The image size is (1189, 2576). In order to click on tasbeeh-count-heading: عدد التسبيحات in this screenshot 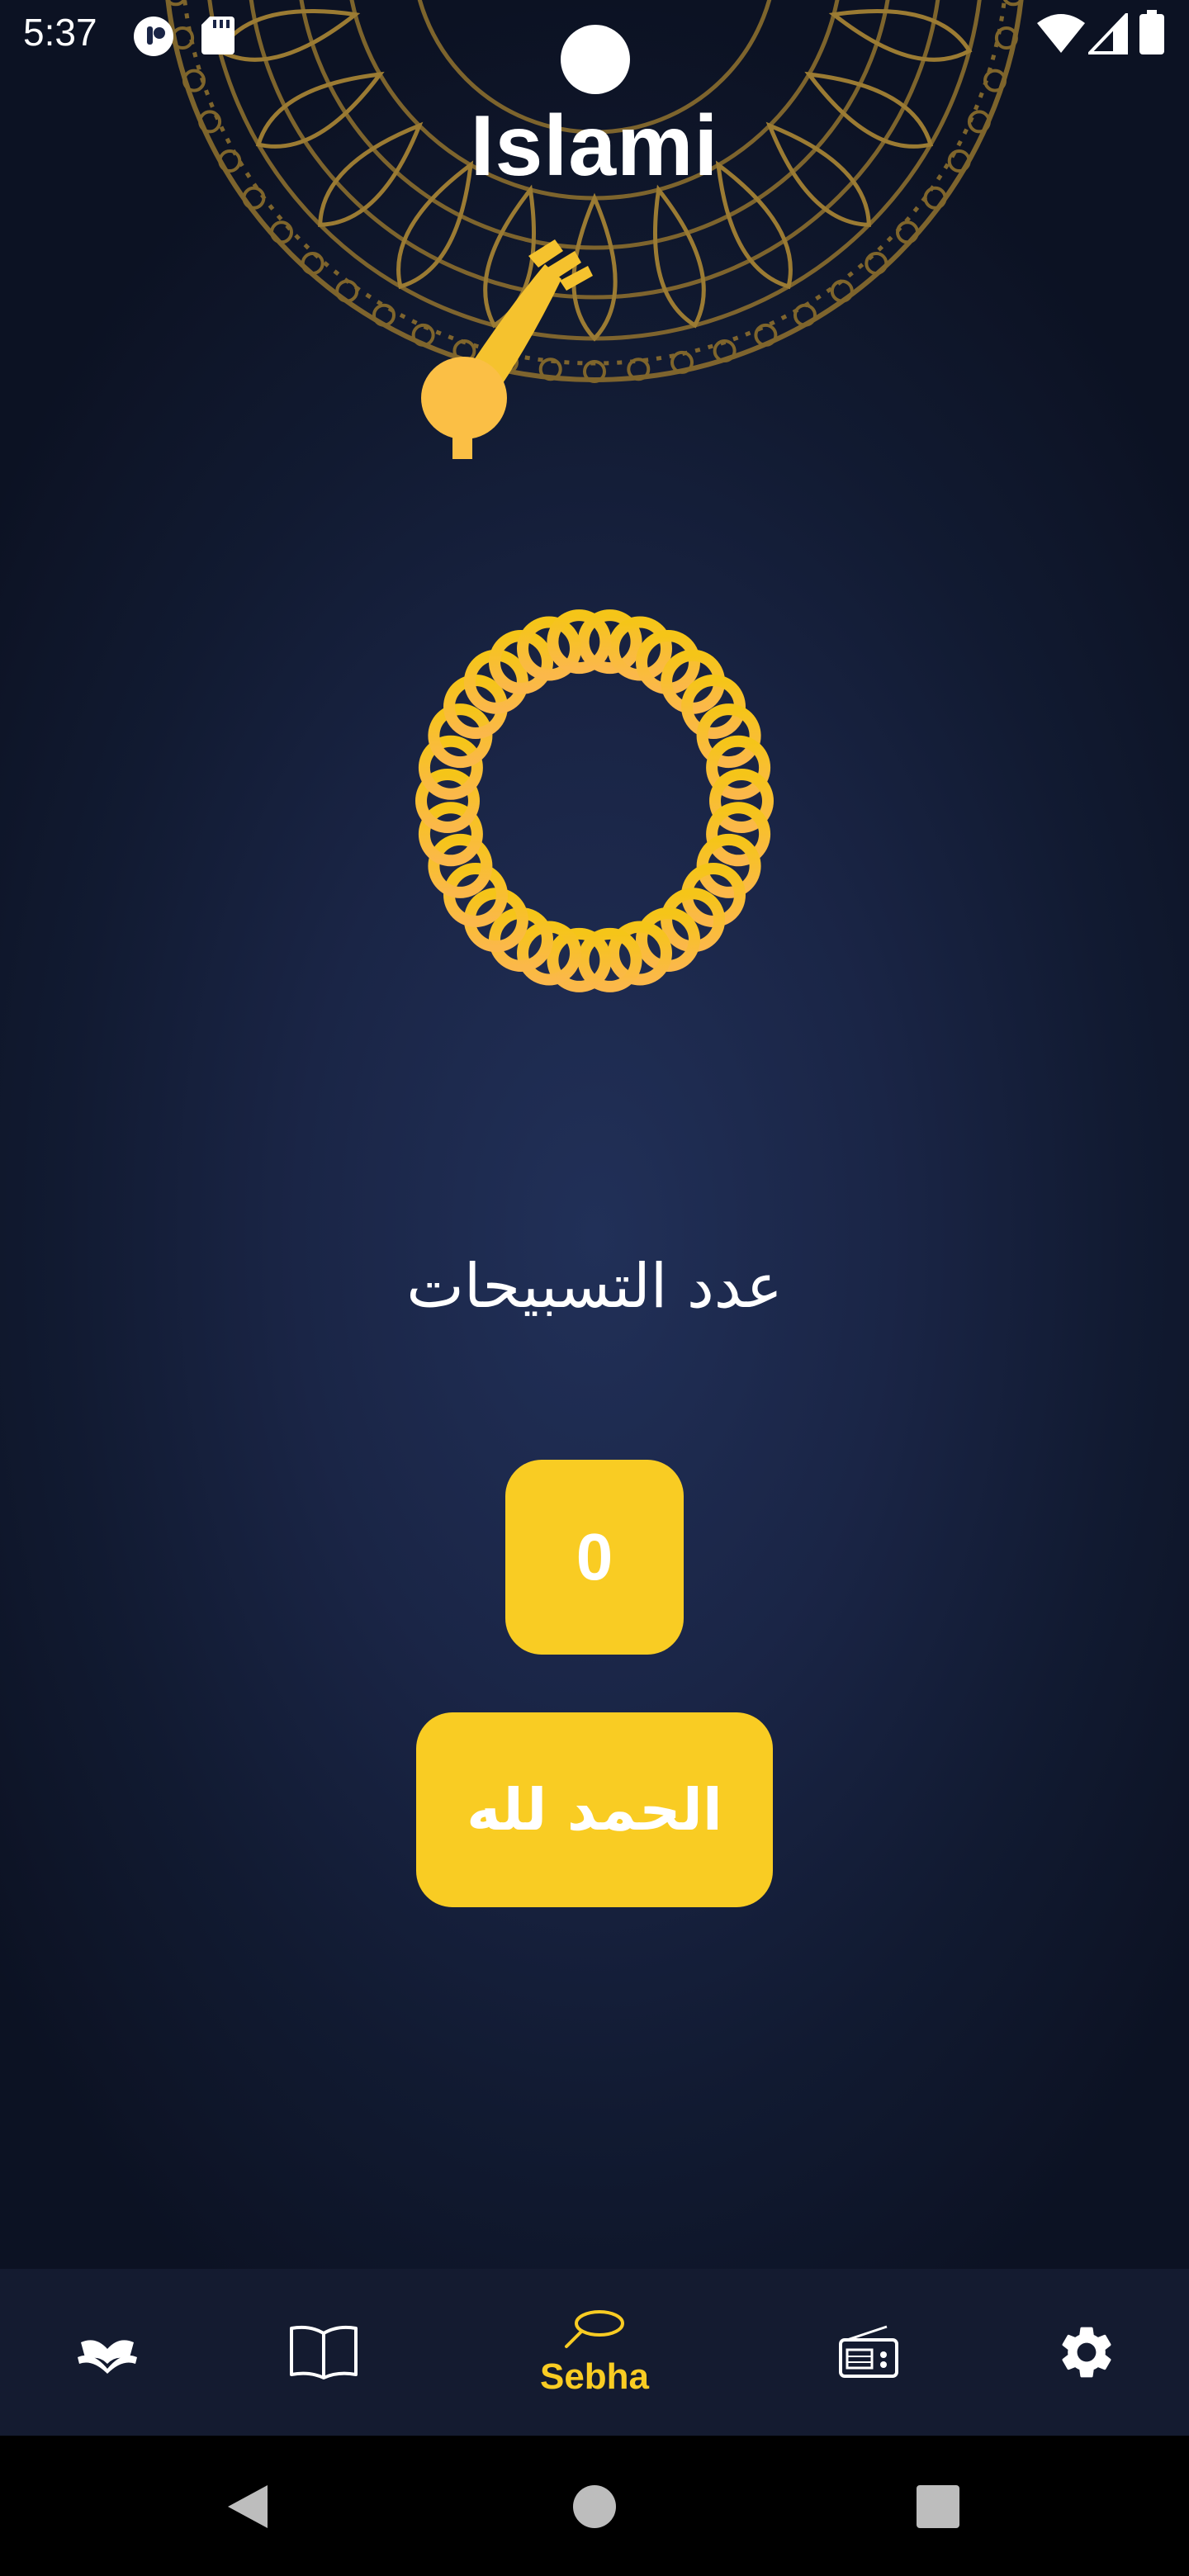, I will do `click(594, 1286)`.